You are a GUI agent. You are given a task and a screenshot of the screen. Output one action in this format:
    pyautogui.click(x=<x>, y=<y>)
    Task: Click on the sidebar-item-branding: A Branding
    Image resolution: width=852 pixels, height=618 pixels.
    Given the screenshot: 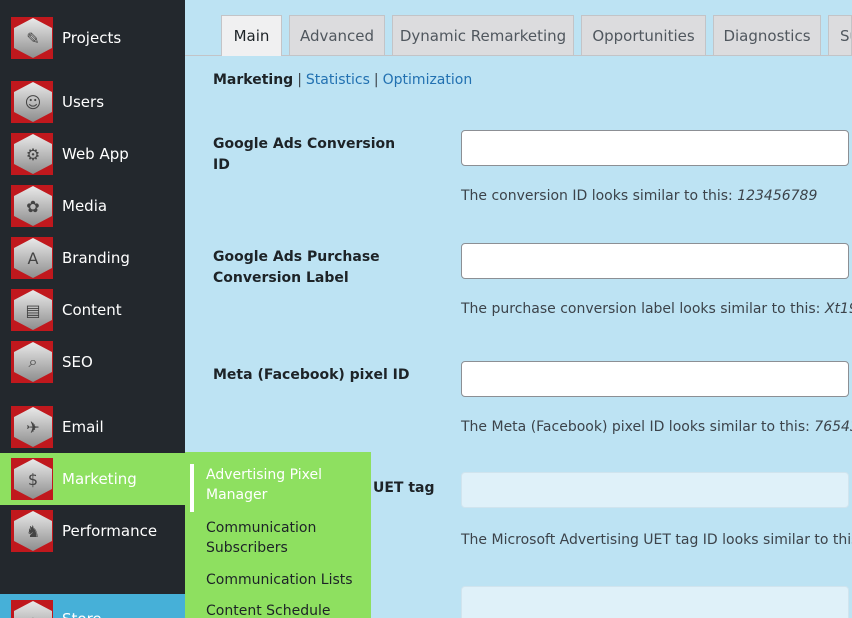 What is the action you would take?
    pyautogui.click(x=92, y=258)
    